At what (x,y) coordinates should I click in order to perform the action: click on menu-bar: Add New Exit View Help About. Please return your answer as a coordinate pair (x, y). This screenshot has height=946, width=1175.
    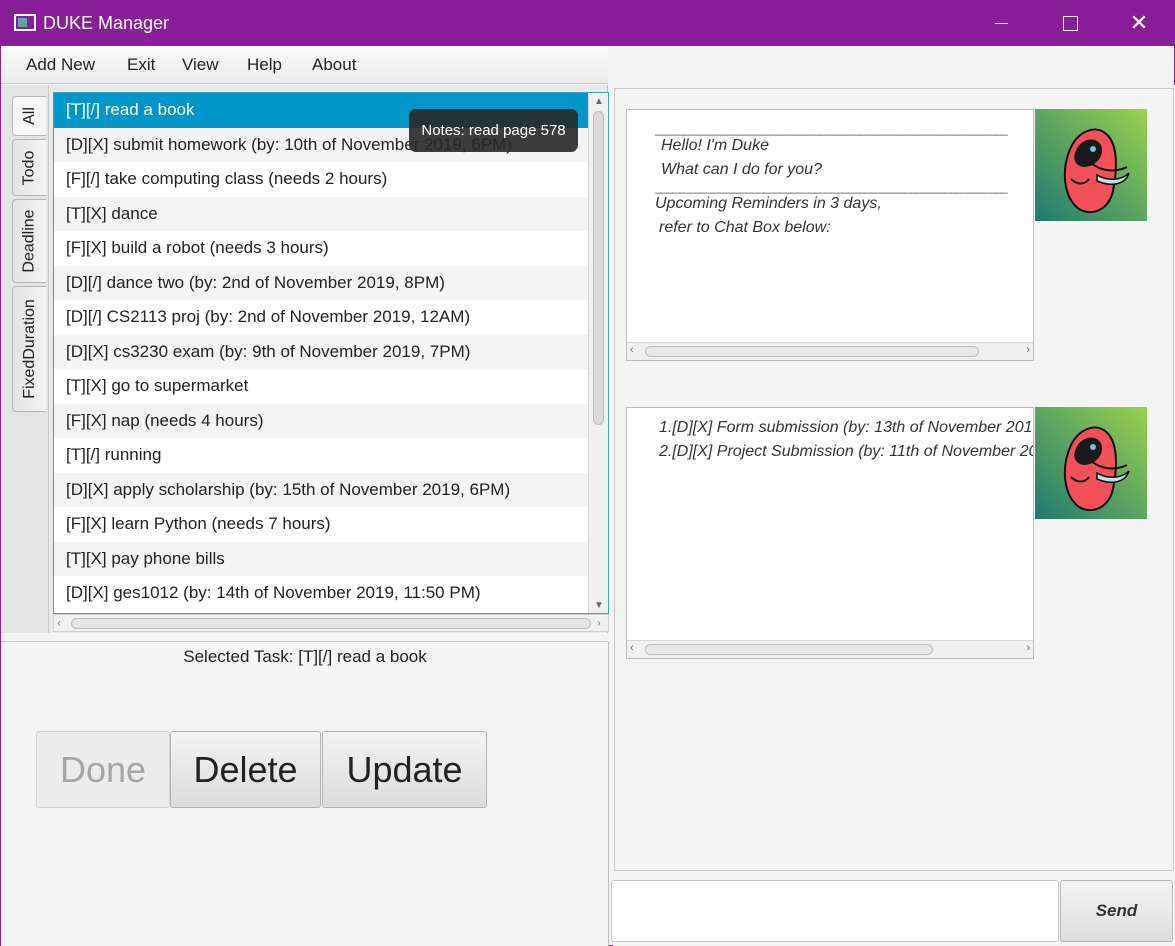
    Looking at the image, I should click on (304, 65).